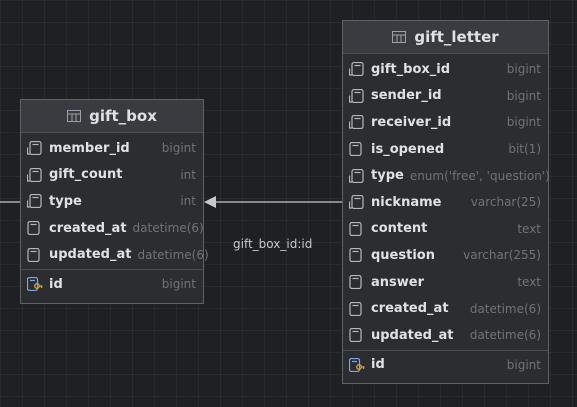  I want to click on column-row: sender_id bigint, so click(445, 96).